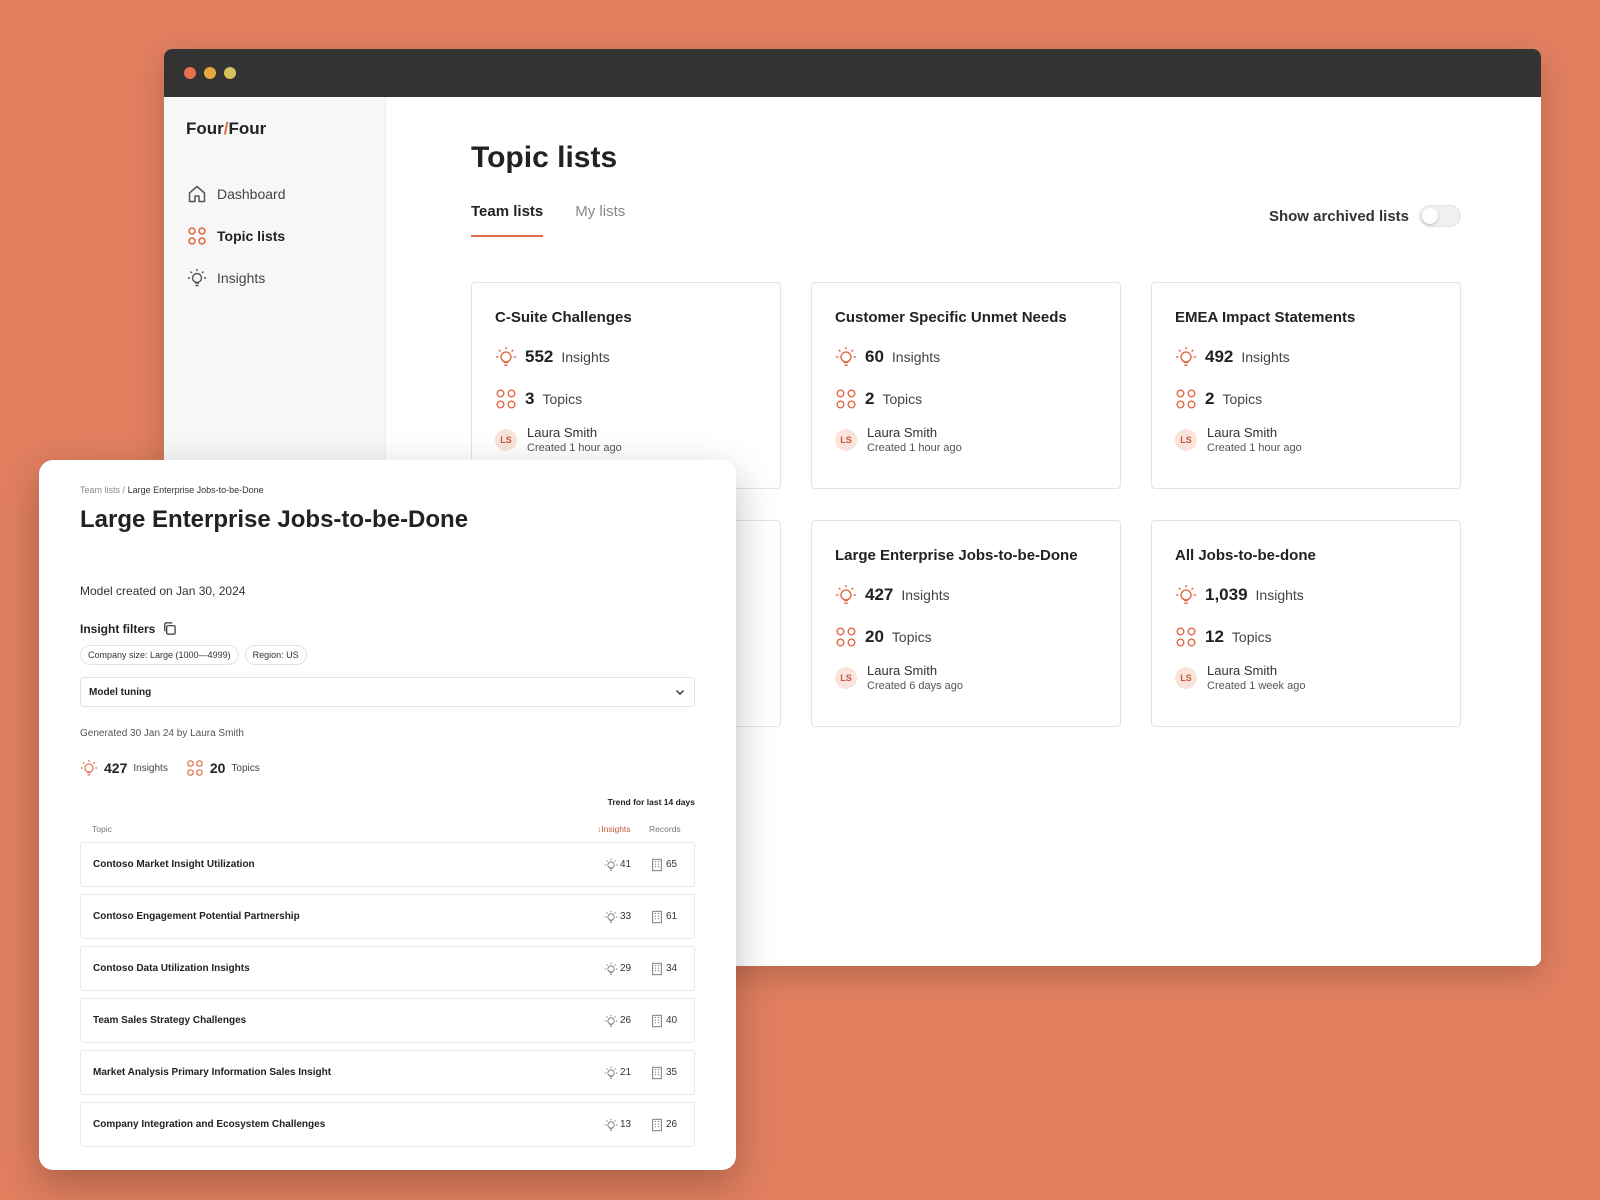 The height and width of the screenshot is (1200, 1600). Describe the element at coordinates (387, 864) in the screenshot. I see `table-row: Contoso Market Insight Utilization 41 65` at that location.